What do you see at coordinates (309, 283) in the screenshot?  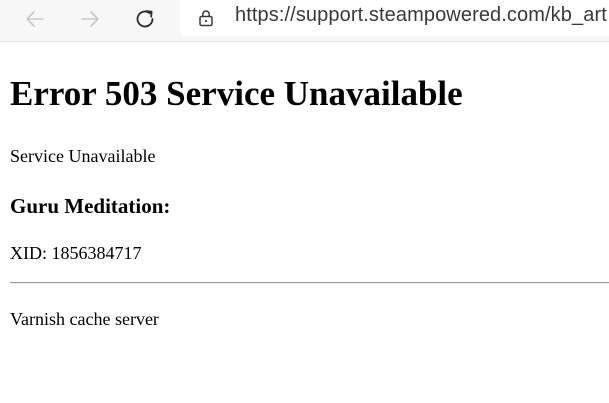 I see `divider` at bounding box center [309, 283].